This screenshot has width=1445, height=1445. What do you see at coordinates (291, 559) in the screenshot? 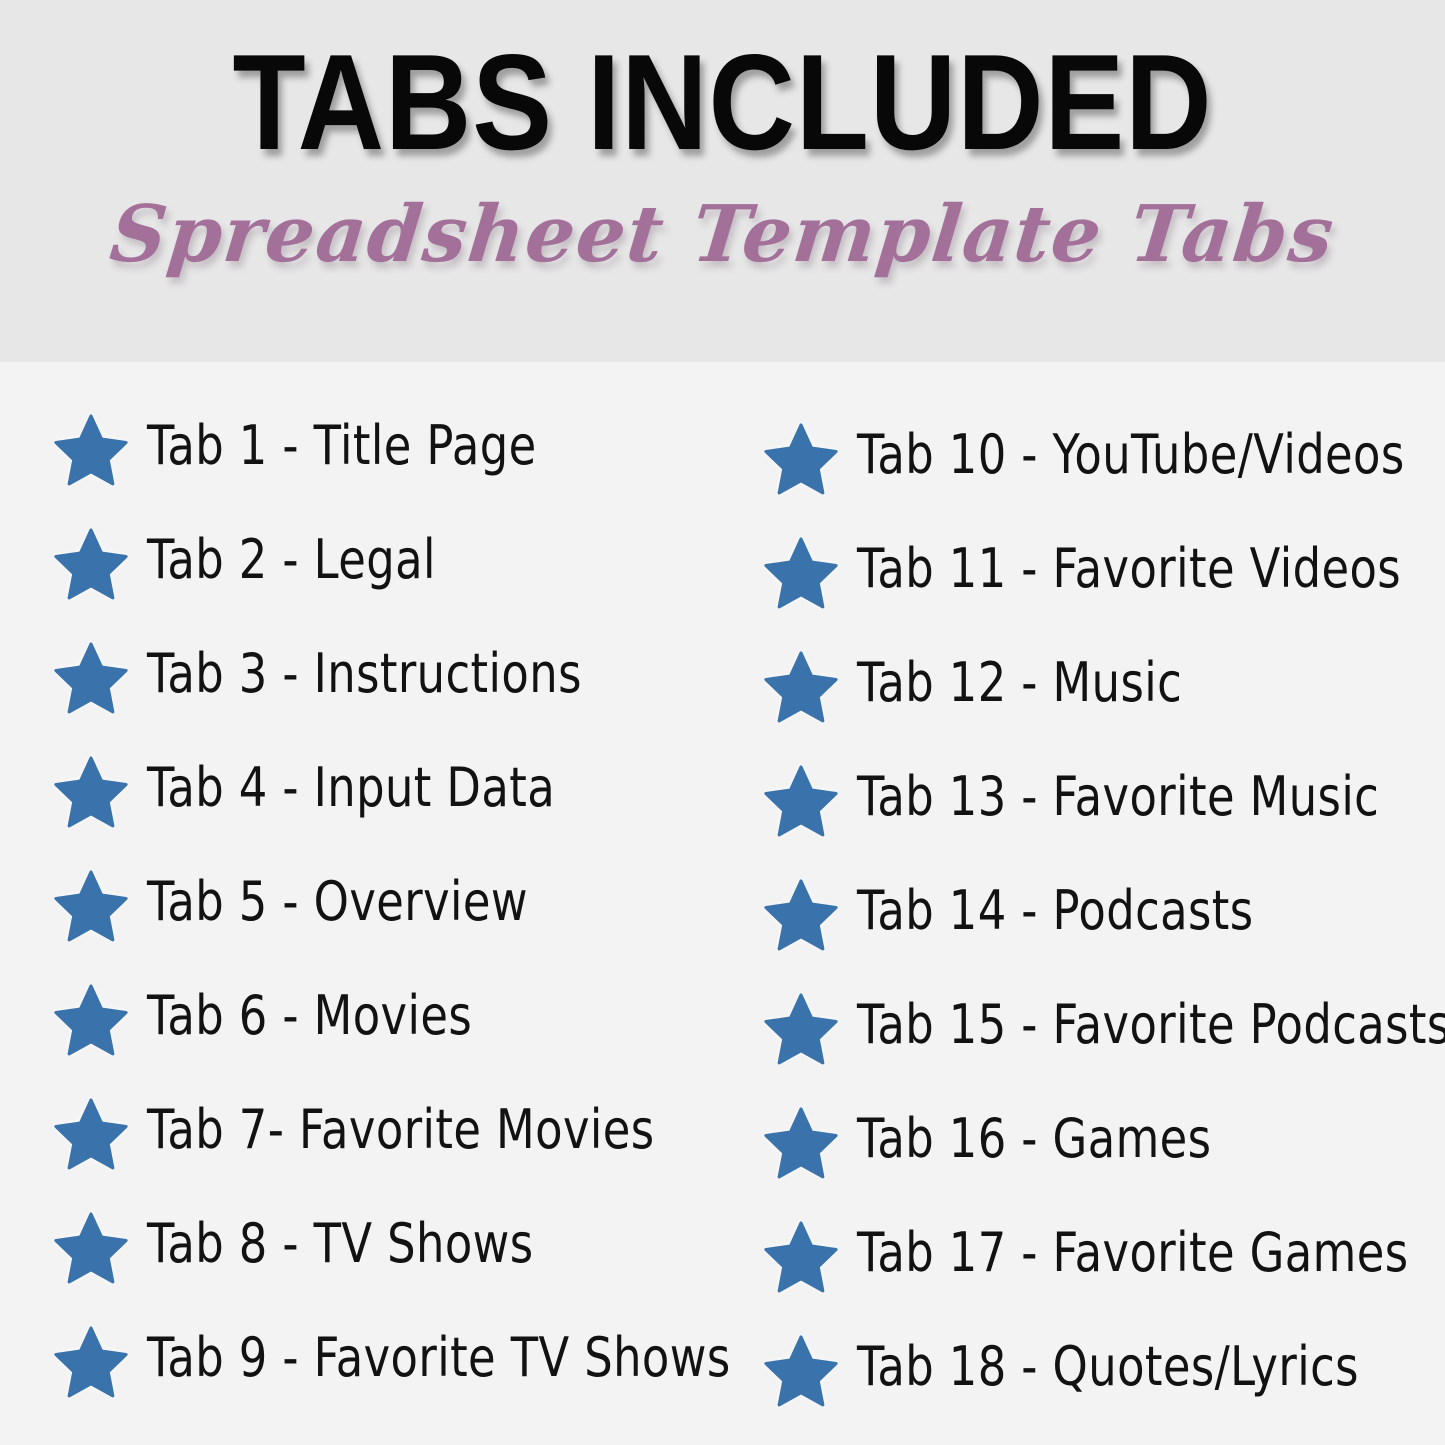
I see `tab-list-item-label: Tab 2 - Legal` at bounding box center [291, 559].